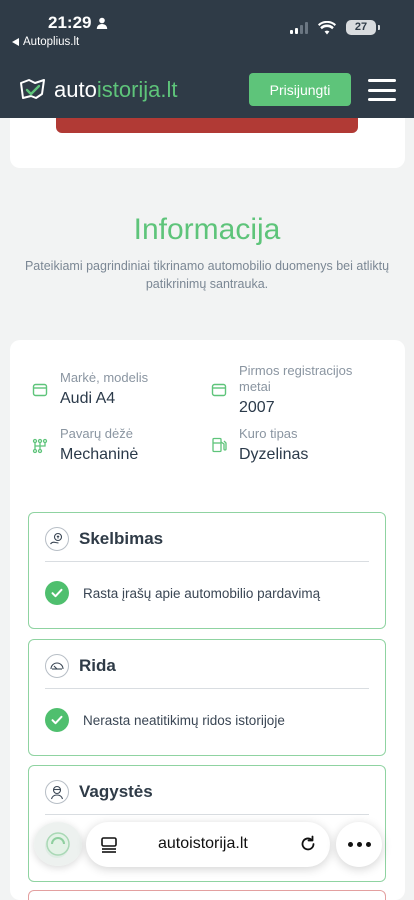 This screenshot has width=414, height=900. I want to click on login-button: Prisijungti, so click(300, 89).